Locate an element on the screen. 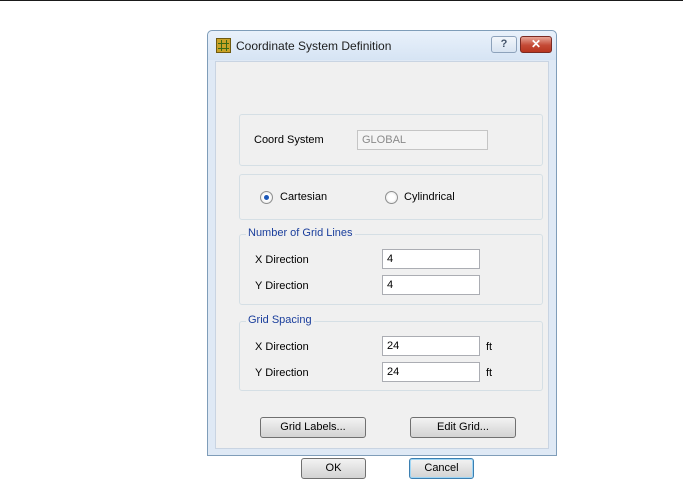  cartesian-label: Cartesian is located at coordinates (303, 197).